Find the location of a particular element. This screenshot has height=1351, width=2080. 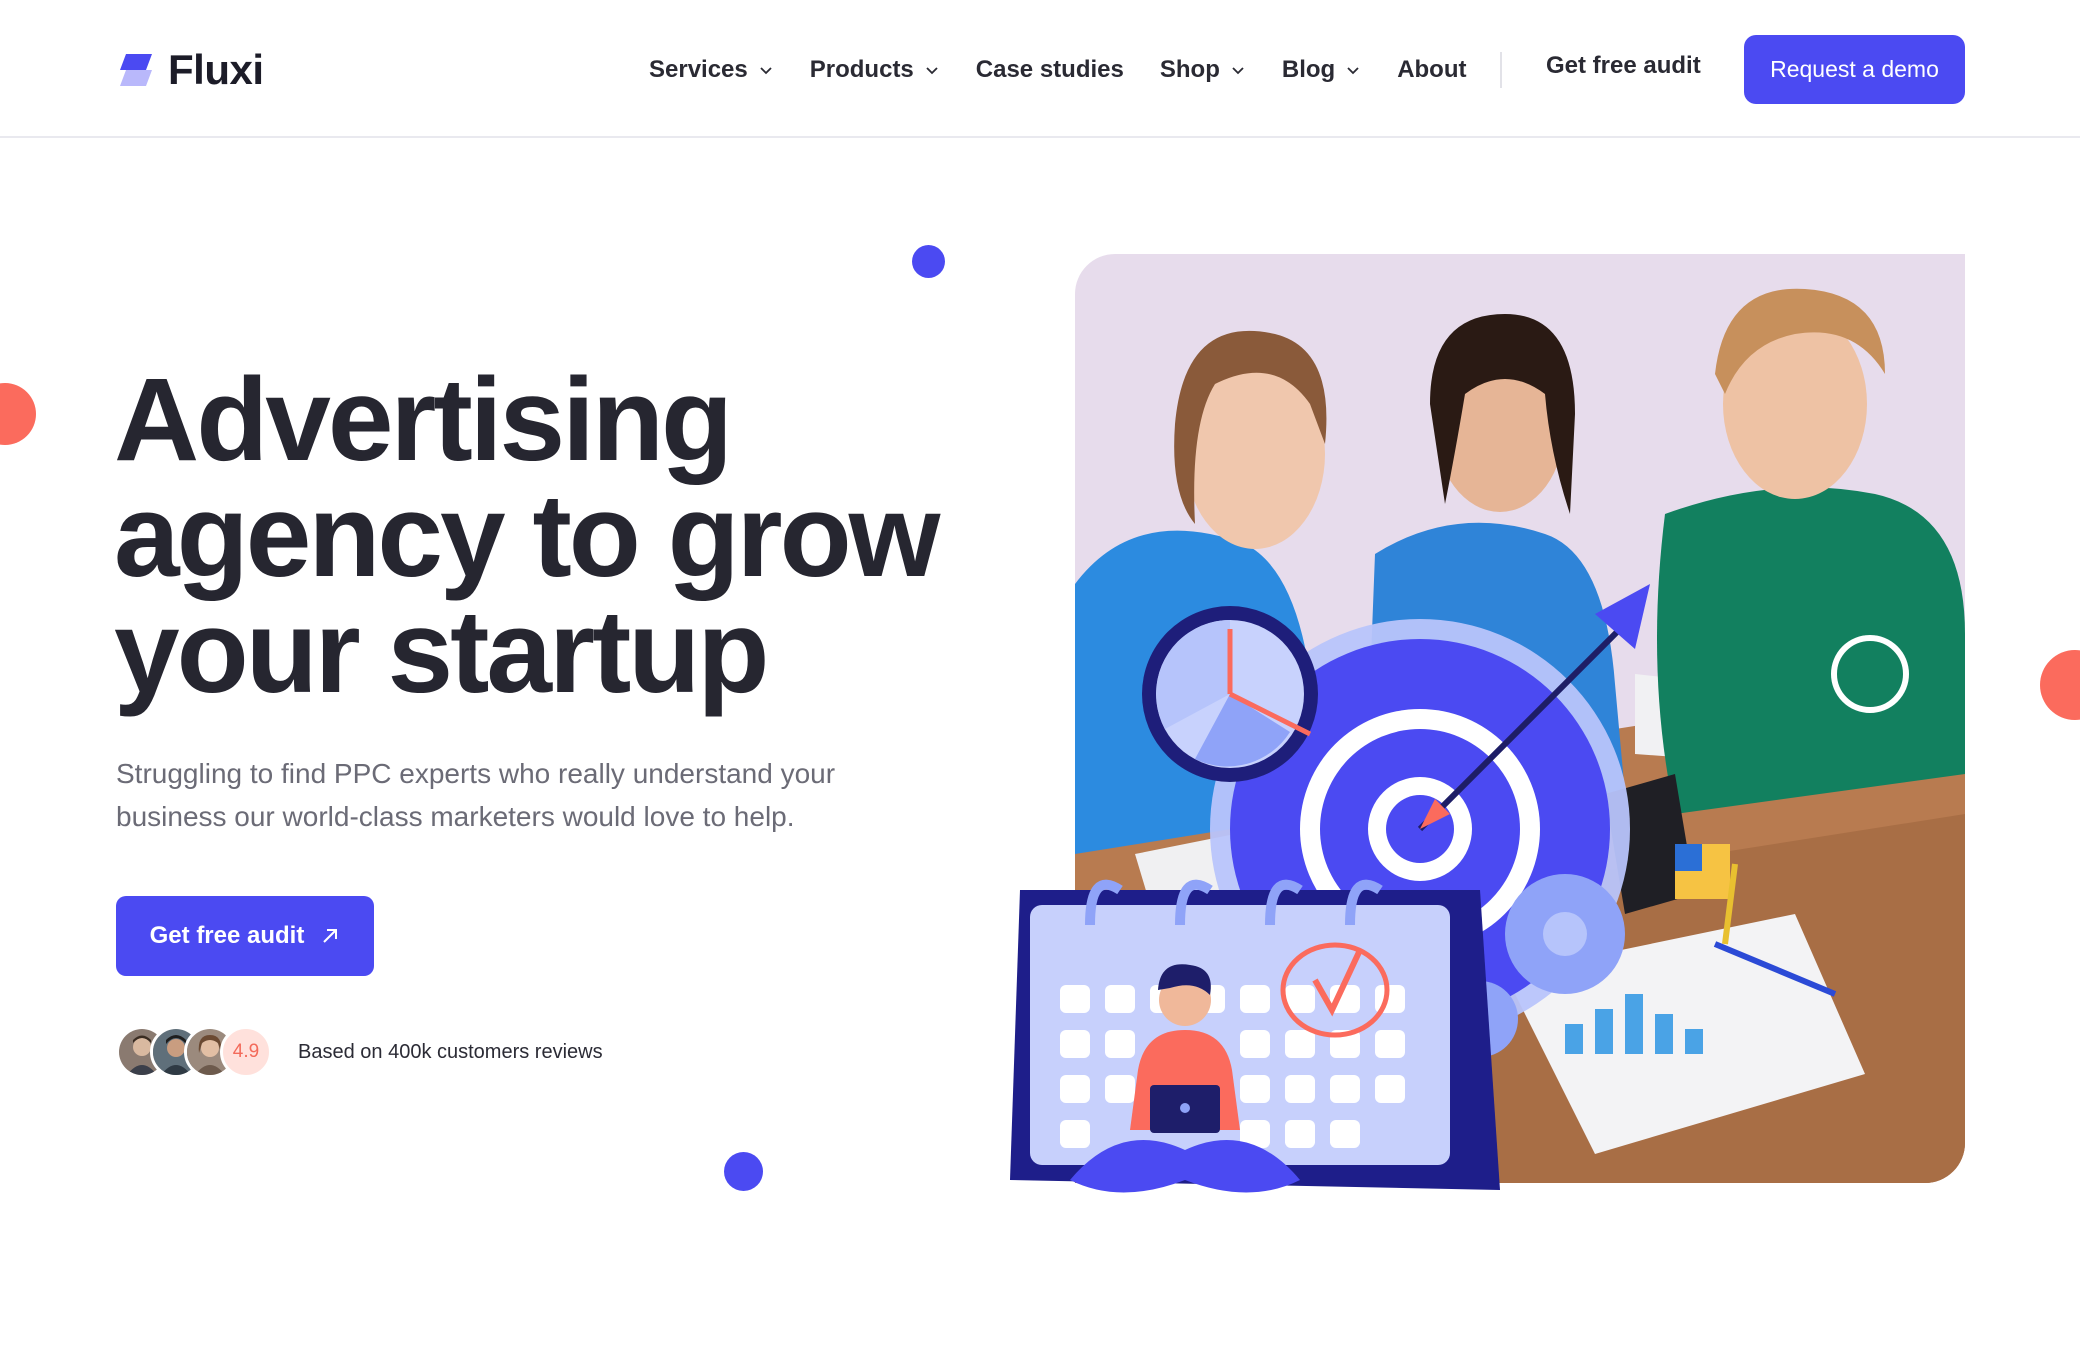

hero-title-line: Advertising is located at coordinates (423, 420).